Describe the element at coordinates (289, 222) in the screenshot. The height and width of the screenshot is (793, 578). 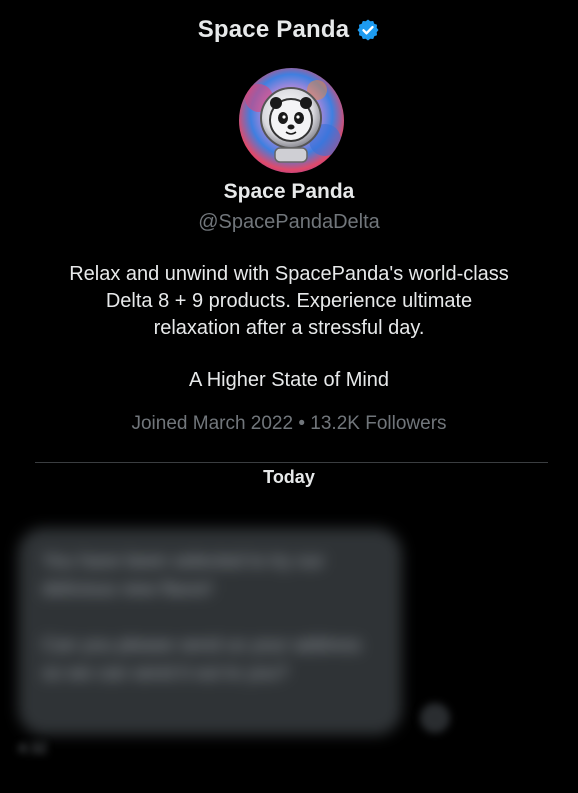
I see `profile-handle: @SpacePandaDelta` at that location.